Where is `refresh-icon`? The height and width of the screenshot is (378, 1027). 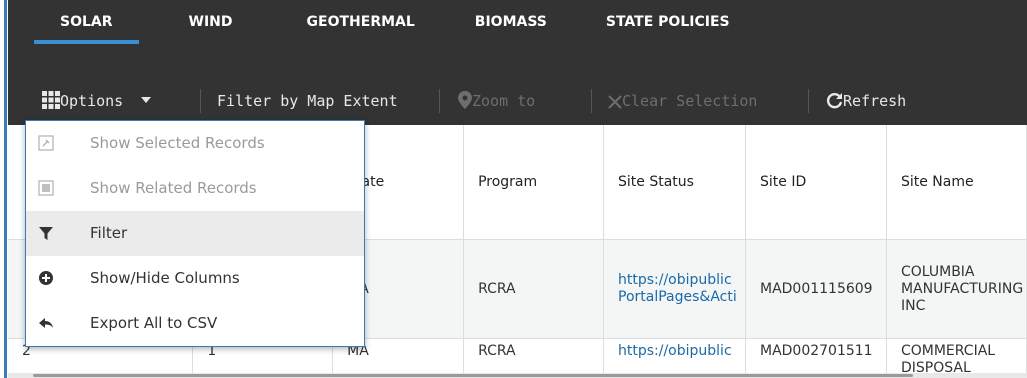
refresh-icon is located at coordinates (834, 100).